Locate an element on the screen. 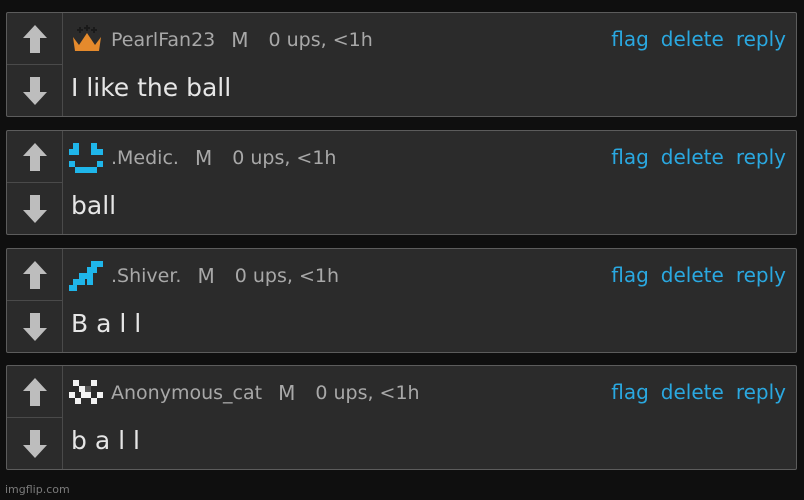 The height and width of the screenshot is (500, 804). pixel-snake-icon is located at coordinates (86, 276).